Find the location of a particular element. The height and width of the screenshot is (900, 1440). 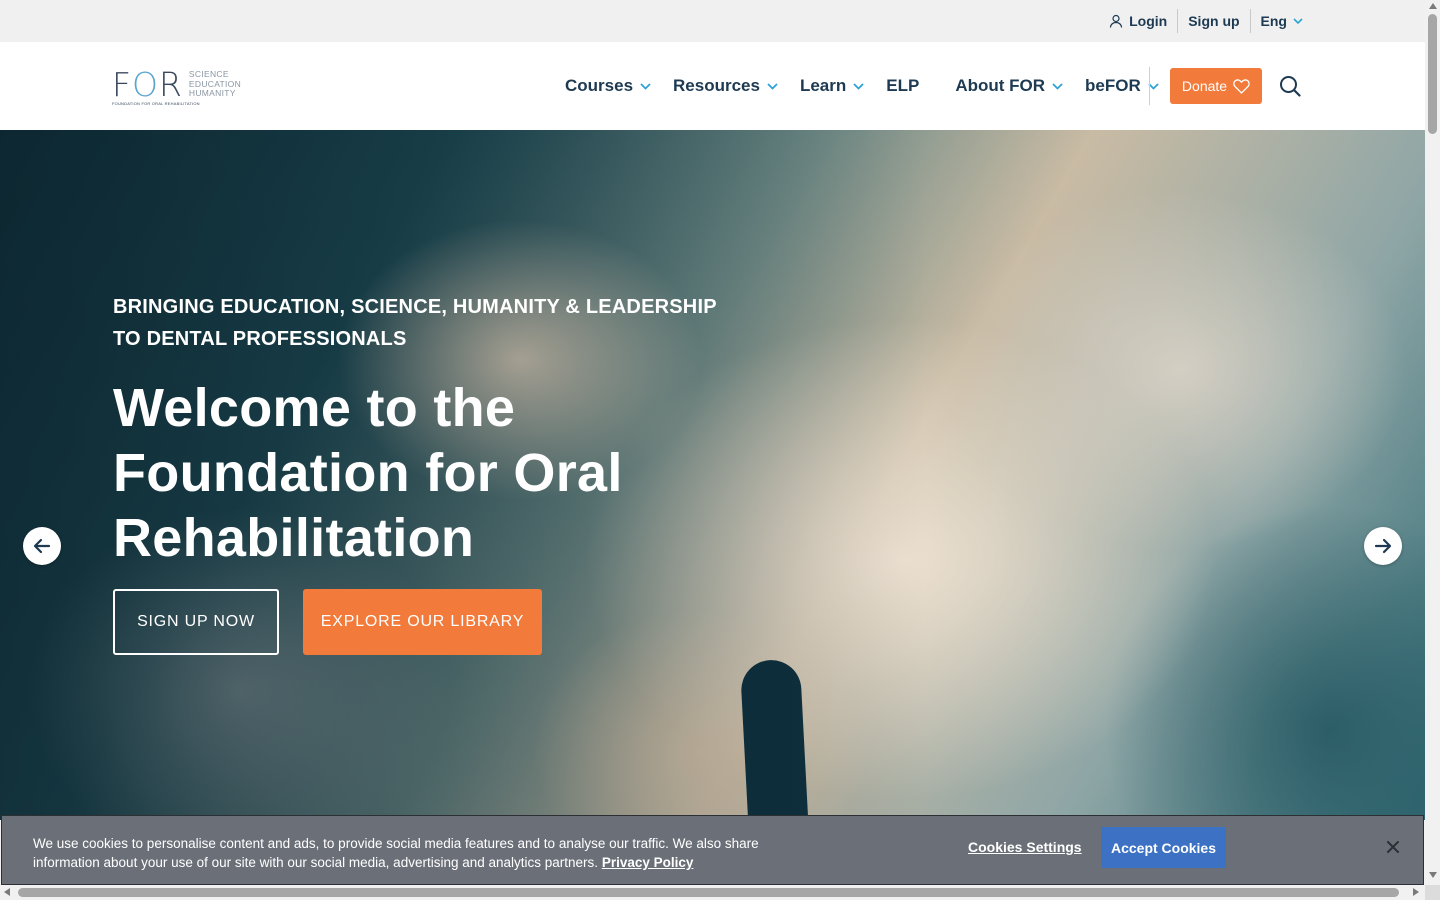

nav-label: beFOR is located at coordinates (1113, 85).